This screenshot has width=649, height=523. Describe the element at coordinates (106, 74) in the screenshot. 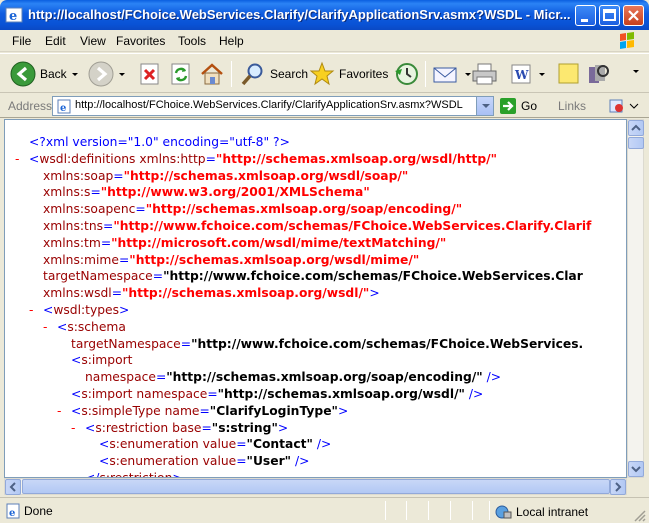

I see `forward-button` at that location.